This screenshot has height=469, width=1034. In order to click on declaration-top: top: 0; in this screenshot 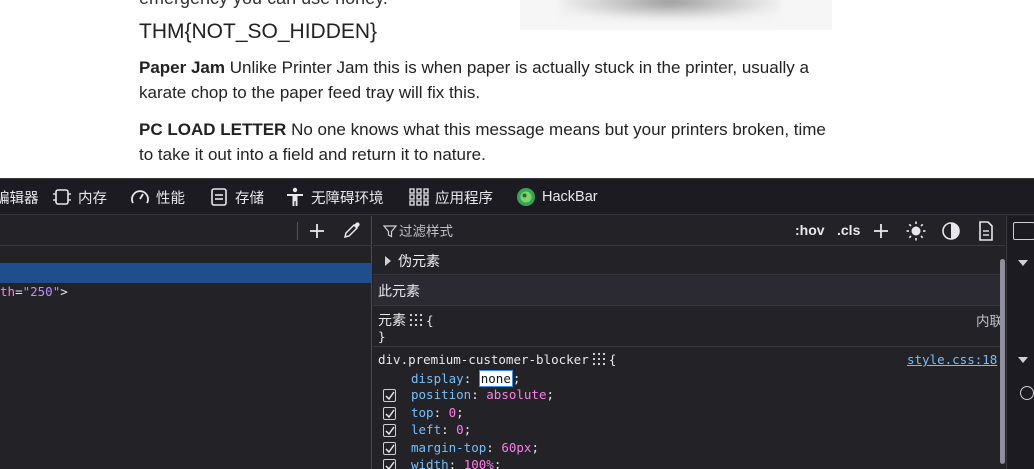, I will do `click(688, 413)`.